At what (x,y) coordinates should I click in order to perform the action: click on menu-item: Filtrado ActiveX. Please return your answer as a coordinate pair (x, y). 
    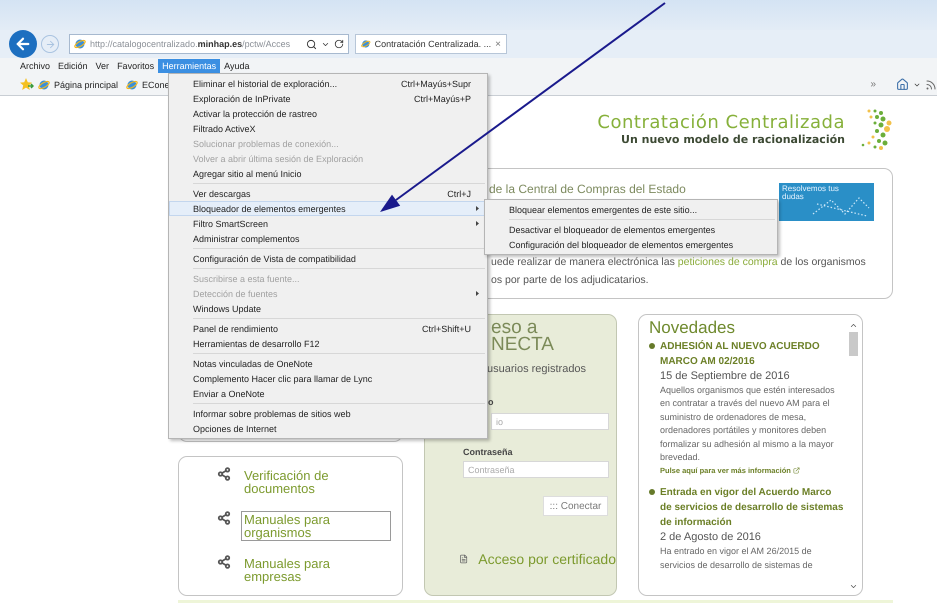
    Looking at the image, I should click on (328, 128).